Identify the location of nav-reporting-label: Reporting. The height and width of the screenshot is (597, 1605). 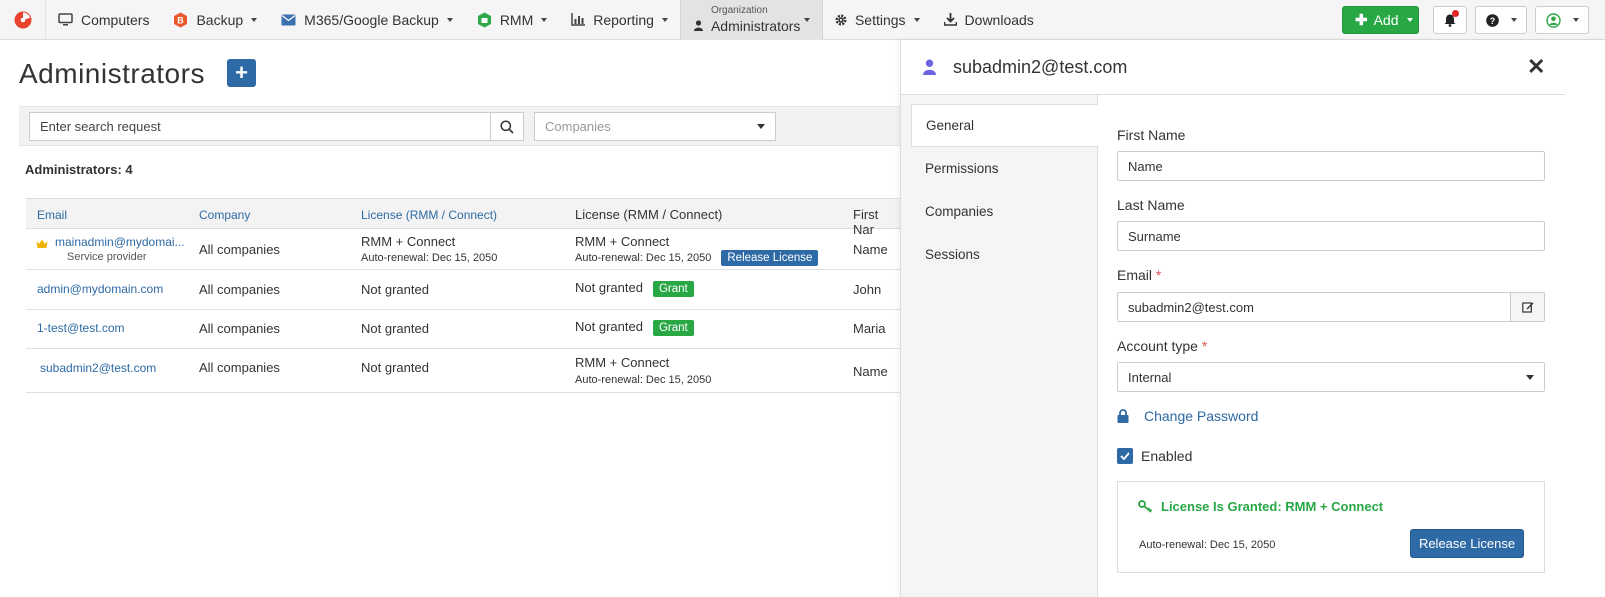
(623, 19).